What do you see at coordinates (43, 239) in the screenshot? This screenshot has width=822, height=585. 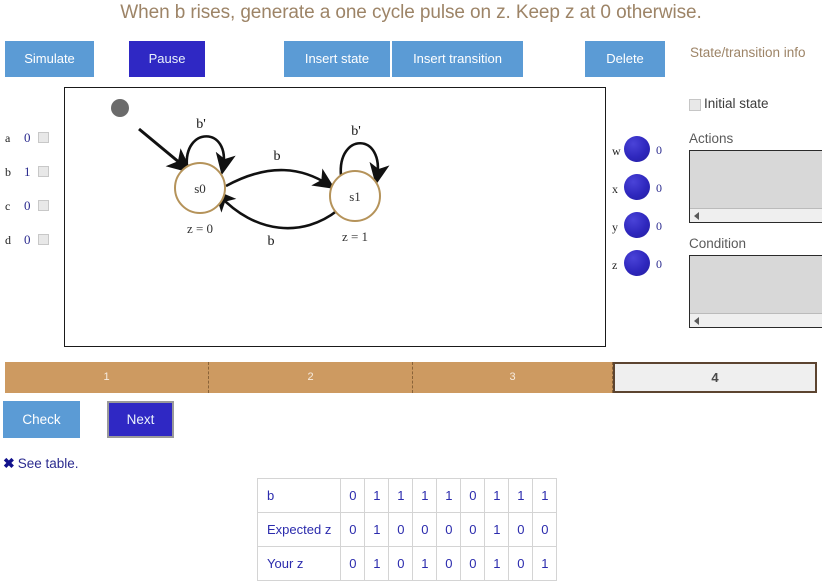 I see `input-checkbox-d` at bounding box center [43, 239].